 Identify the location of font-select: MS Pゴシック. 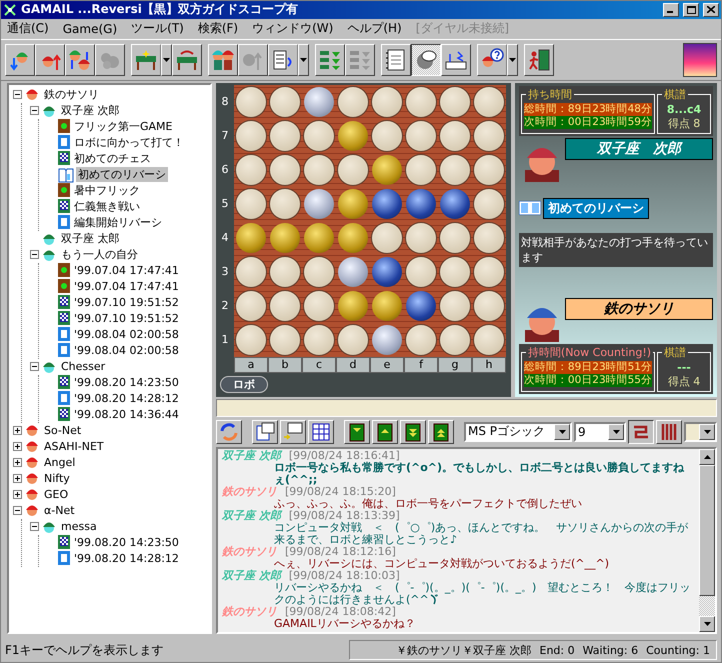
(518, 432).